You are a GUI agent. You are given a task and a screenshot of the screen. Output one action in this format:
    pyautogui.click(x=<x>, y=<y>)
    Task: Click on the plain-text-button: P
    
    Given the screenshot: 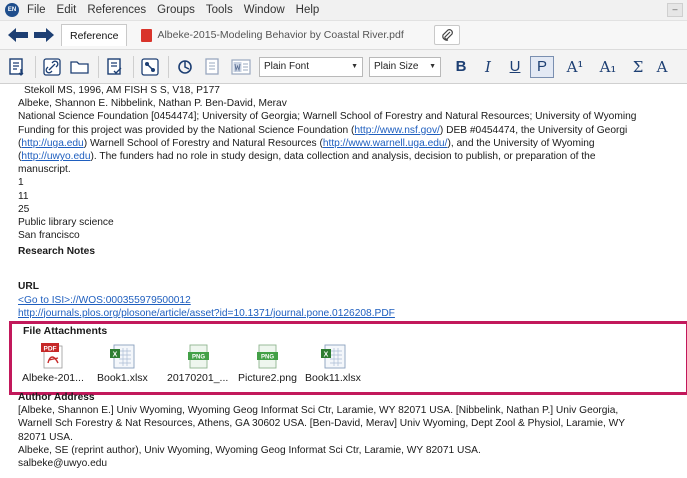 What is the action you would take?
    pyautogui.click(x=542, y=66)
    